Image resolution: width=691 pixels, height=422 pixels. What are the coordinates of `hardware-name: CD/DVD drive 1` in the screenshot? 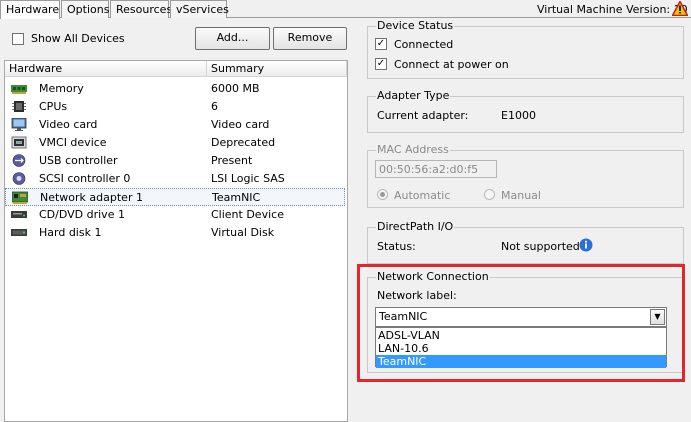 It's located at (82, 214).